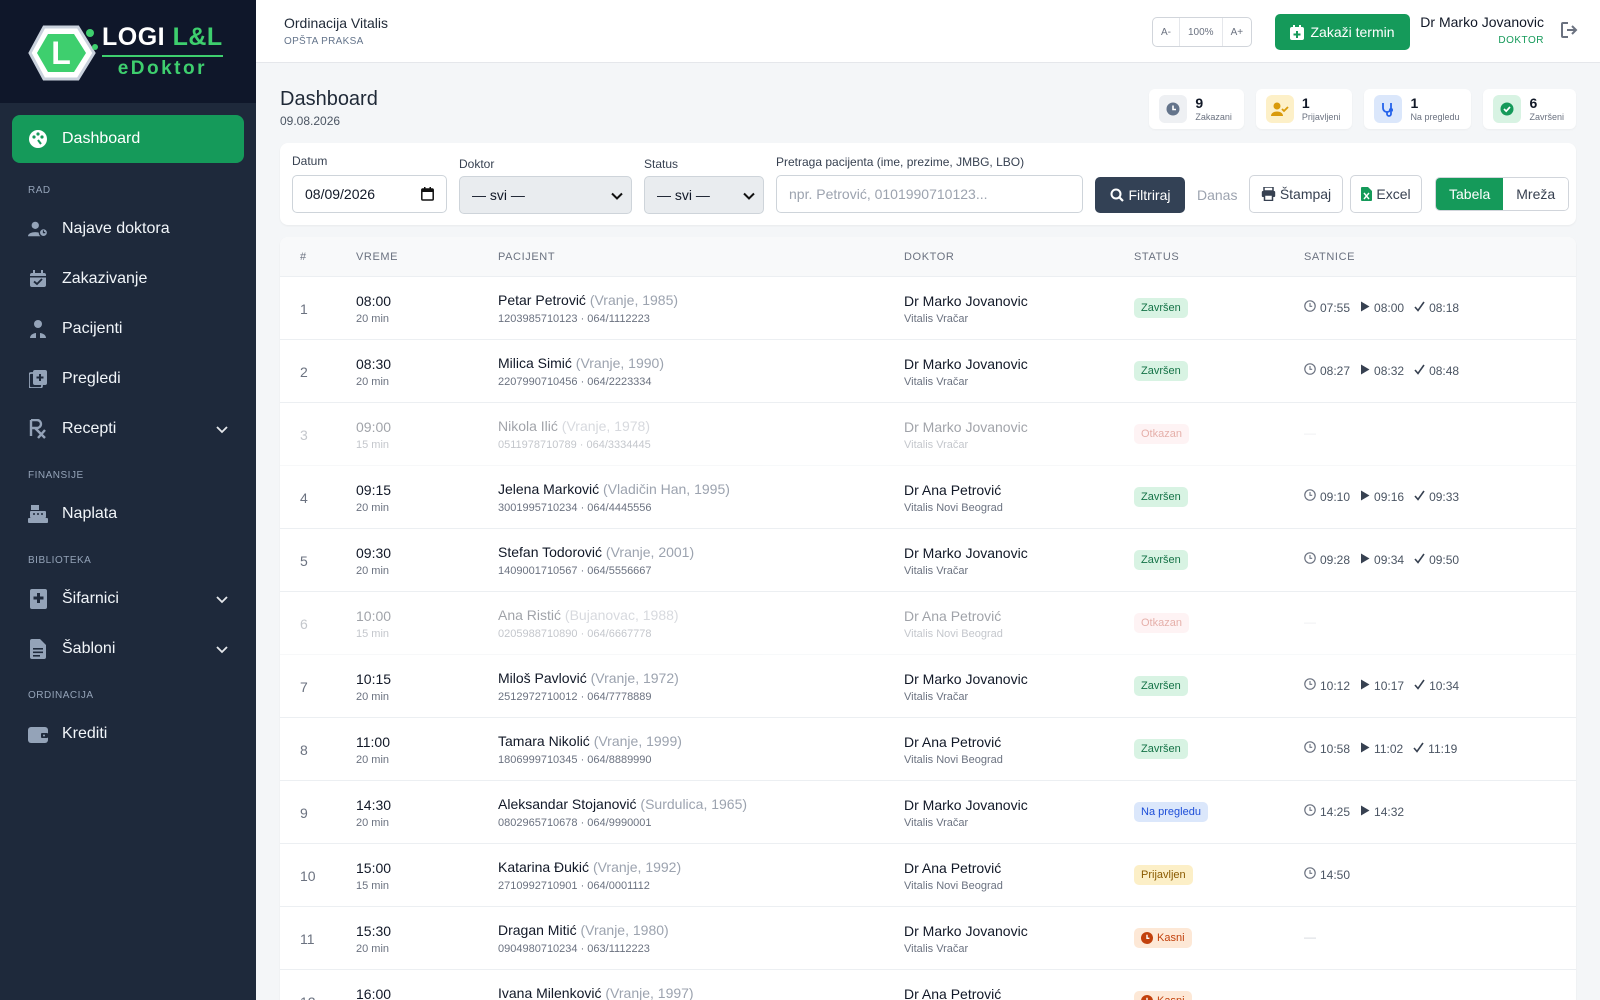 The width and height of the screenshot is (1600, 1000). I want to click on brand-product: eDoktor, so click(162, 67).